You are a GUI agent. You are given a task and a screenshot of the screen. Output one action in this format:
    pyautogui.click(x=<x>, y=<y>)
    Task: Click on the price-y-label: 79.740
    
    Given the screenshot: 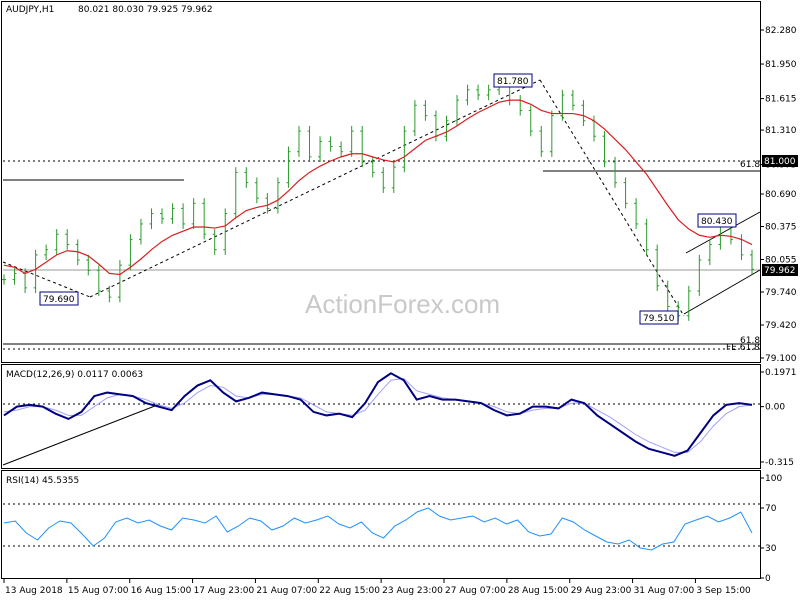 What is the action you would take?
    pyautogui.click(x=781, y=293)
    